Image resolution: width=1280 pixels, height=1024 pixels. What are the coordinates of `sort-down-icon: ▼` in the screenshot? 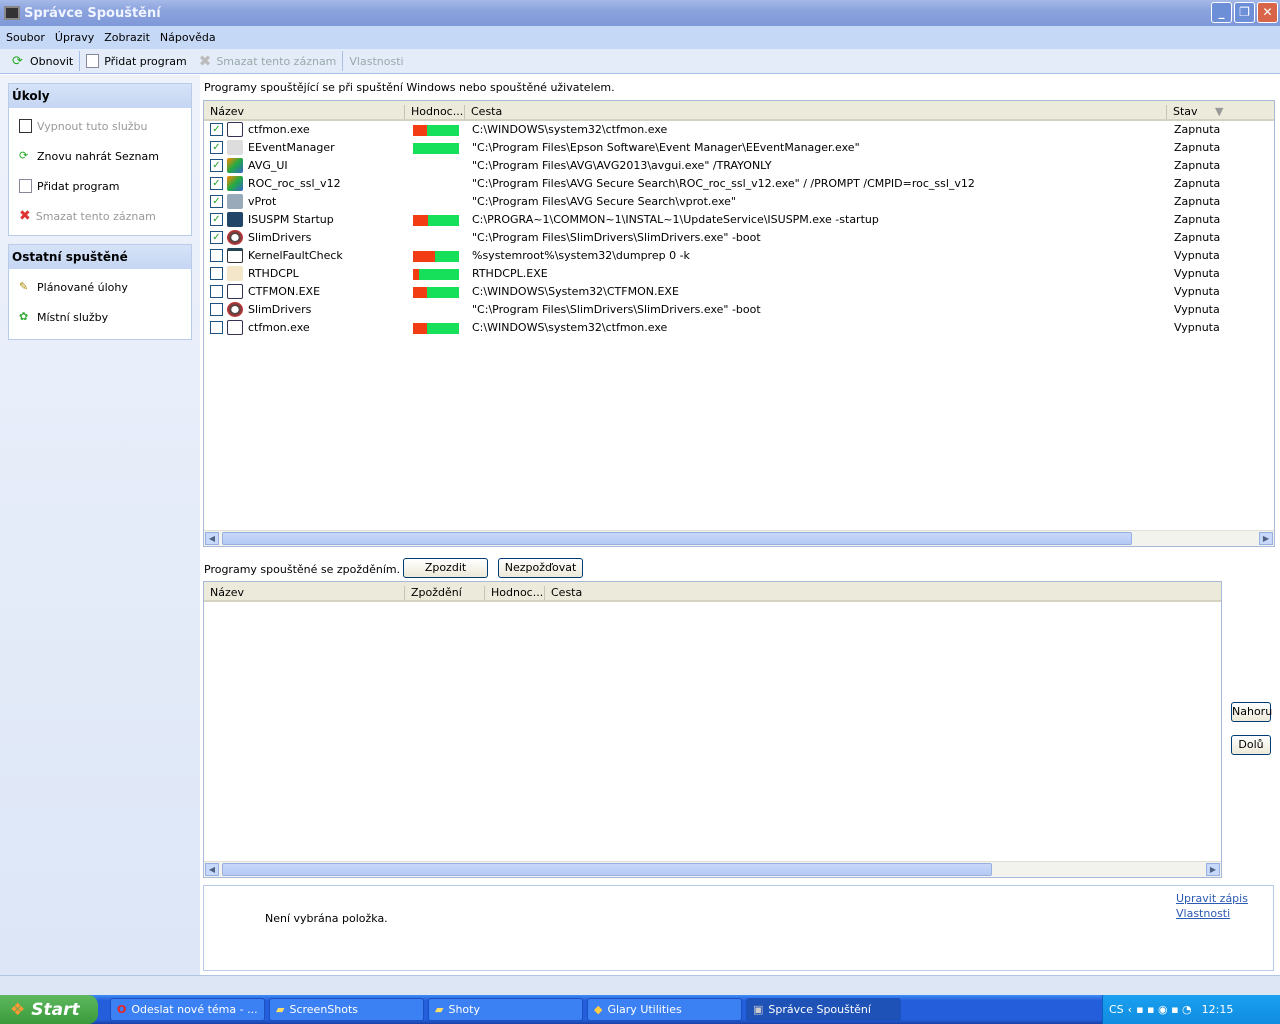 It's located at (1219, 111).